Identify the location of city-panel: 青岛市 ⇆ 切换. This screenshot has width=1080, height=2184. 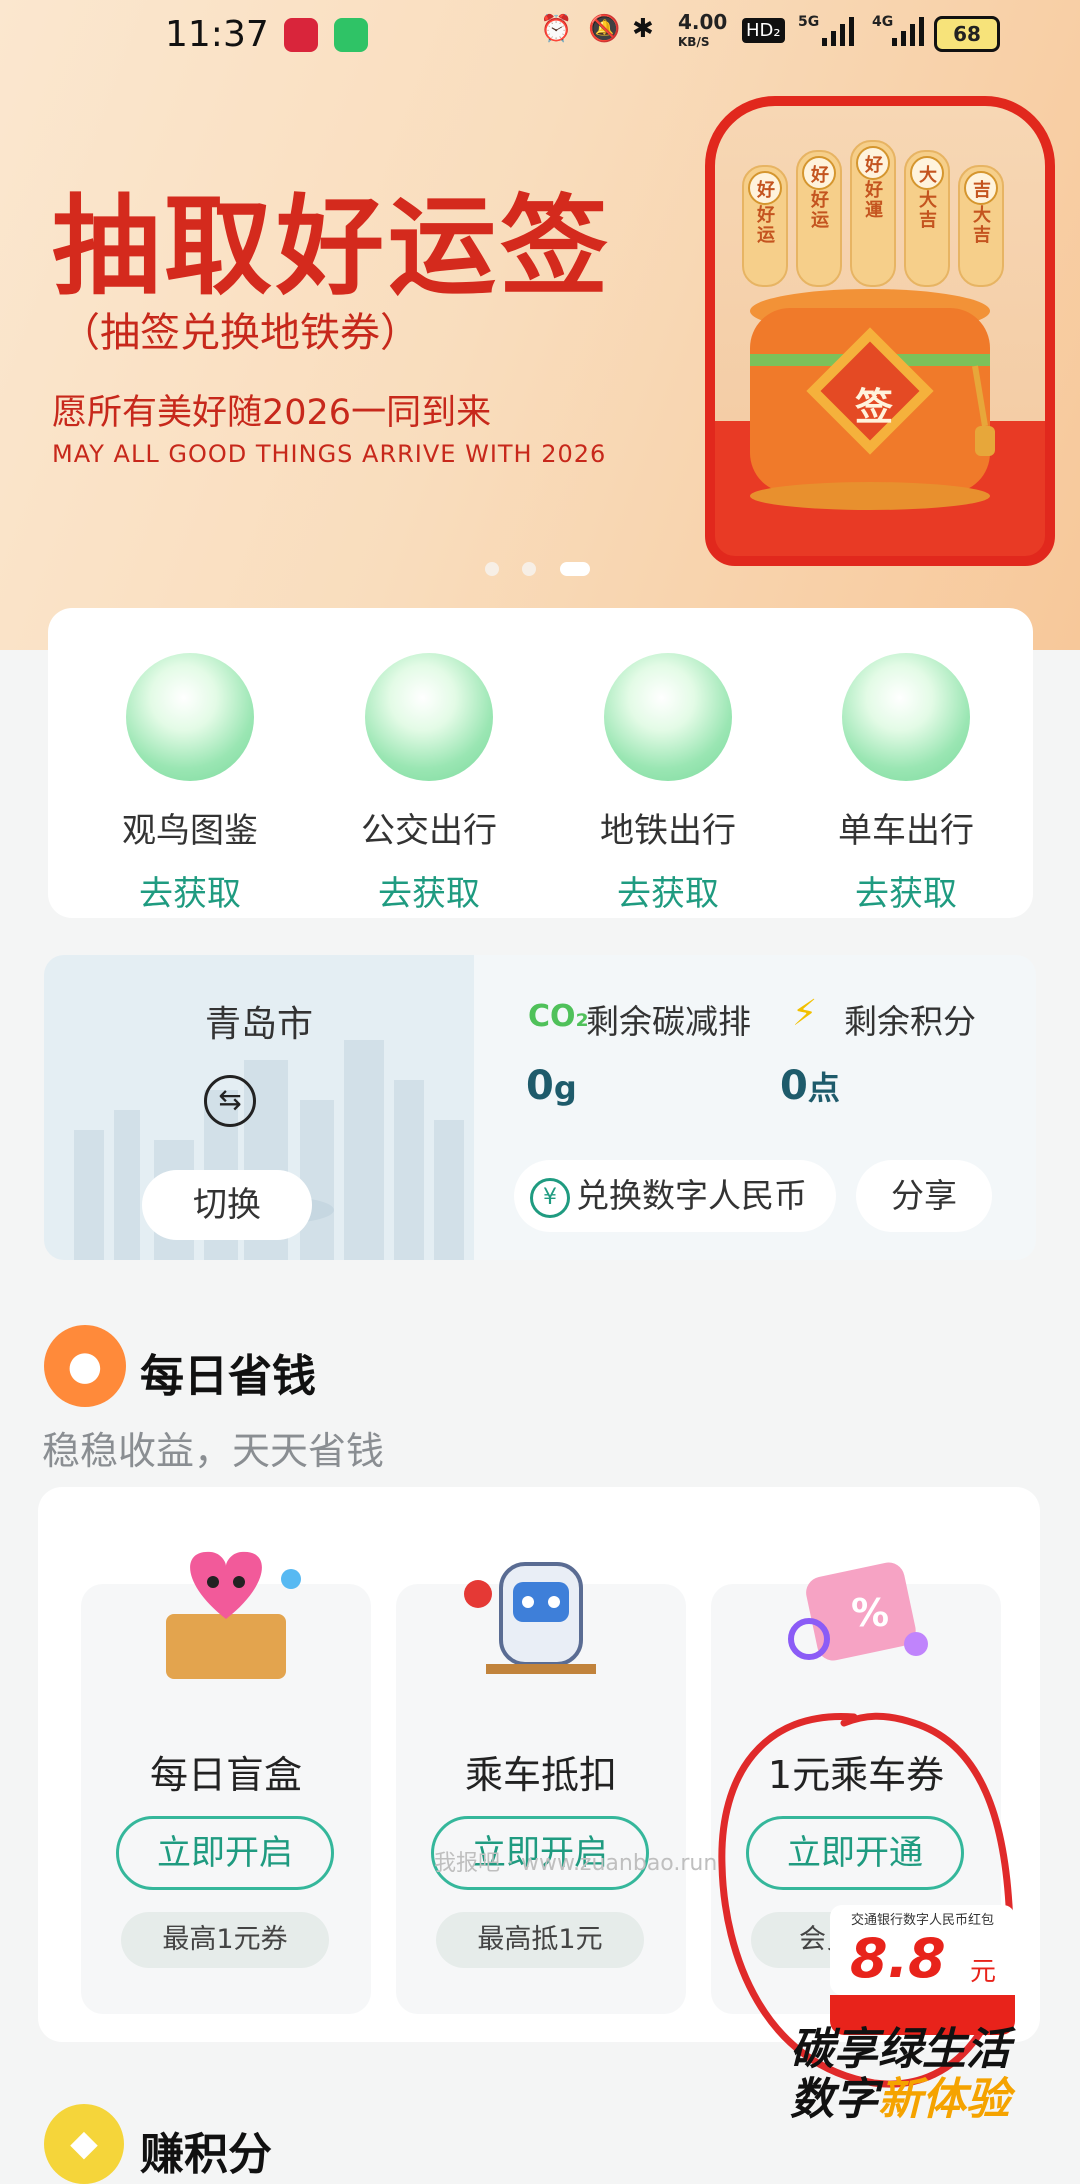
(259, 1107).